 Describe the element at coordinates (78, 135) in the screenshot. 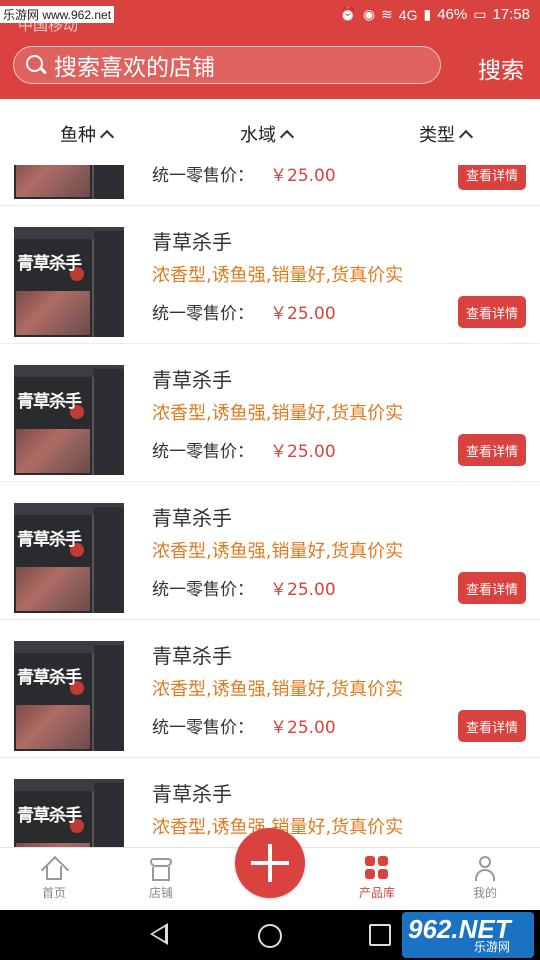

I see `filter-label: 鱼种` at that location.